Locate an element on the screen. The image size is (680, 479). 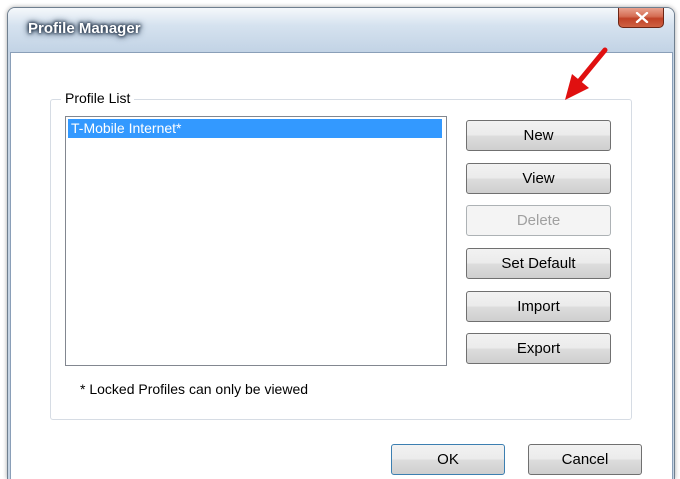
red-arrow-icon is located at coordinates (585, 77).